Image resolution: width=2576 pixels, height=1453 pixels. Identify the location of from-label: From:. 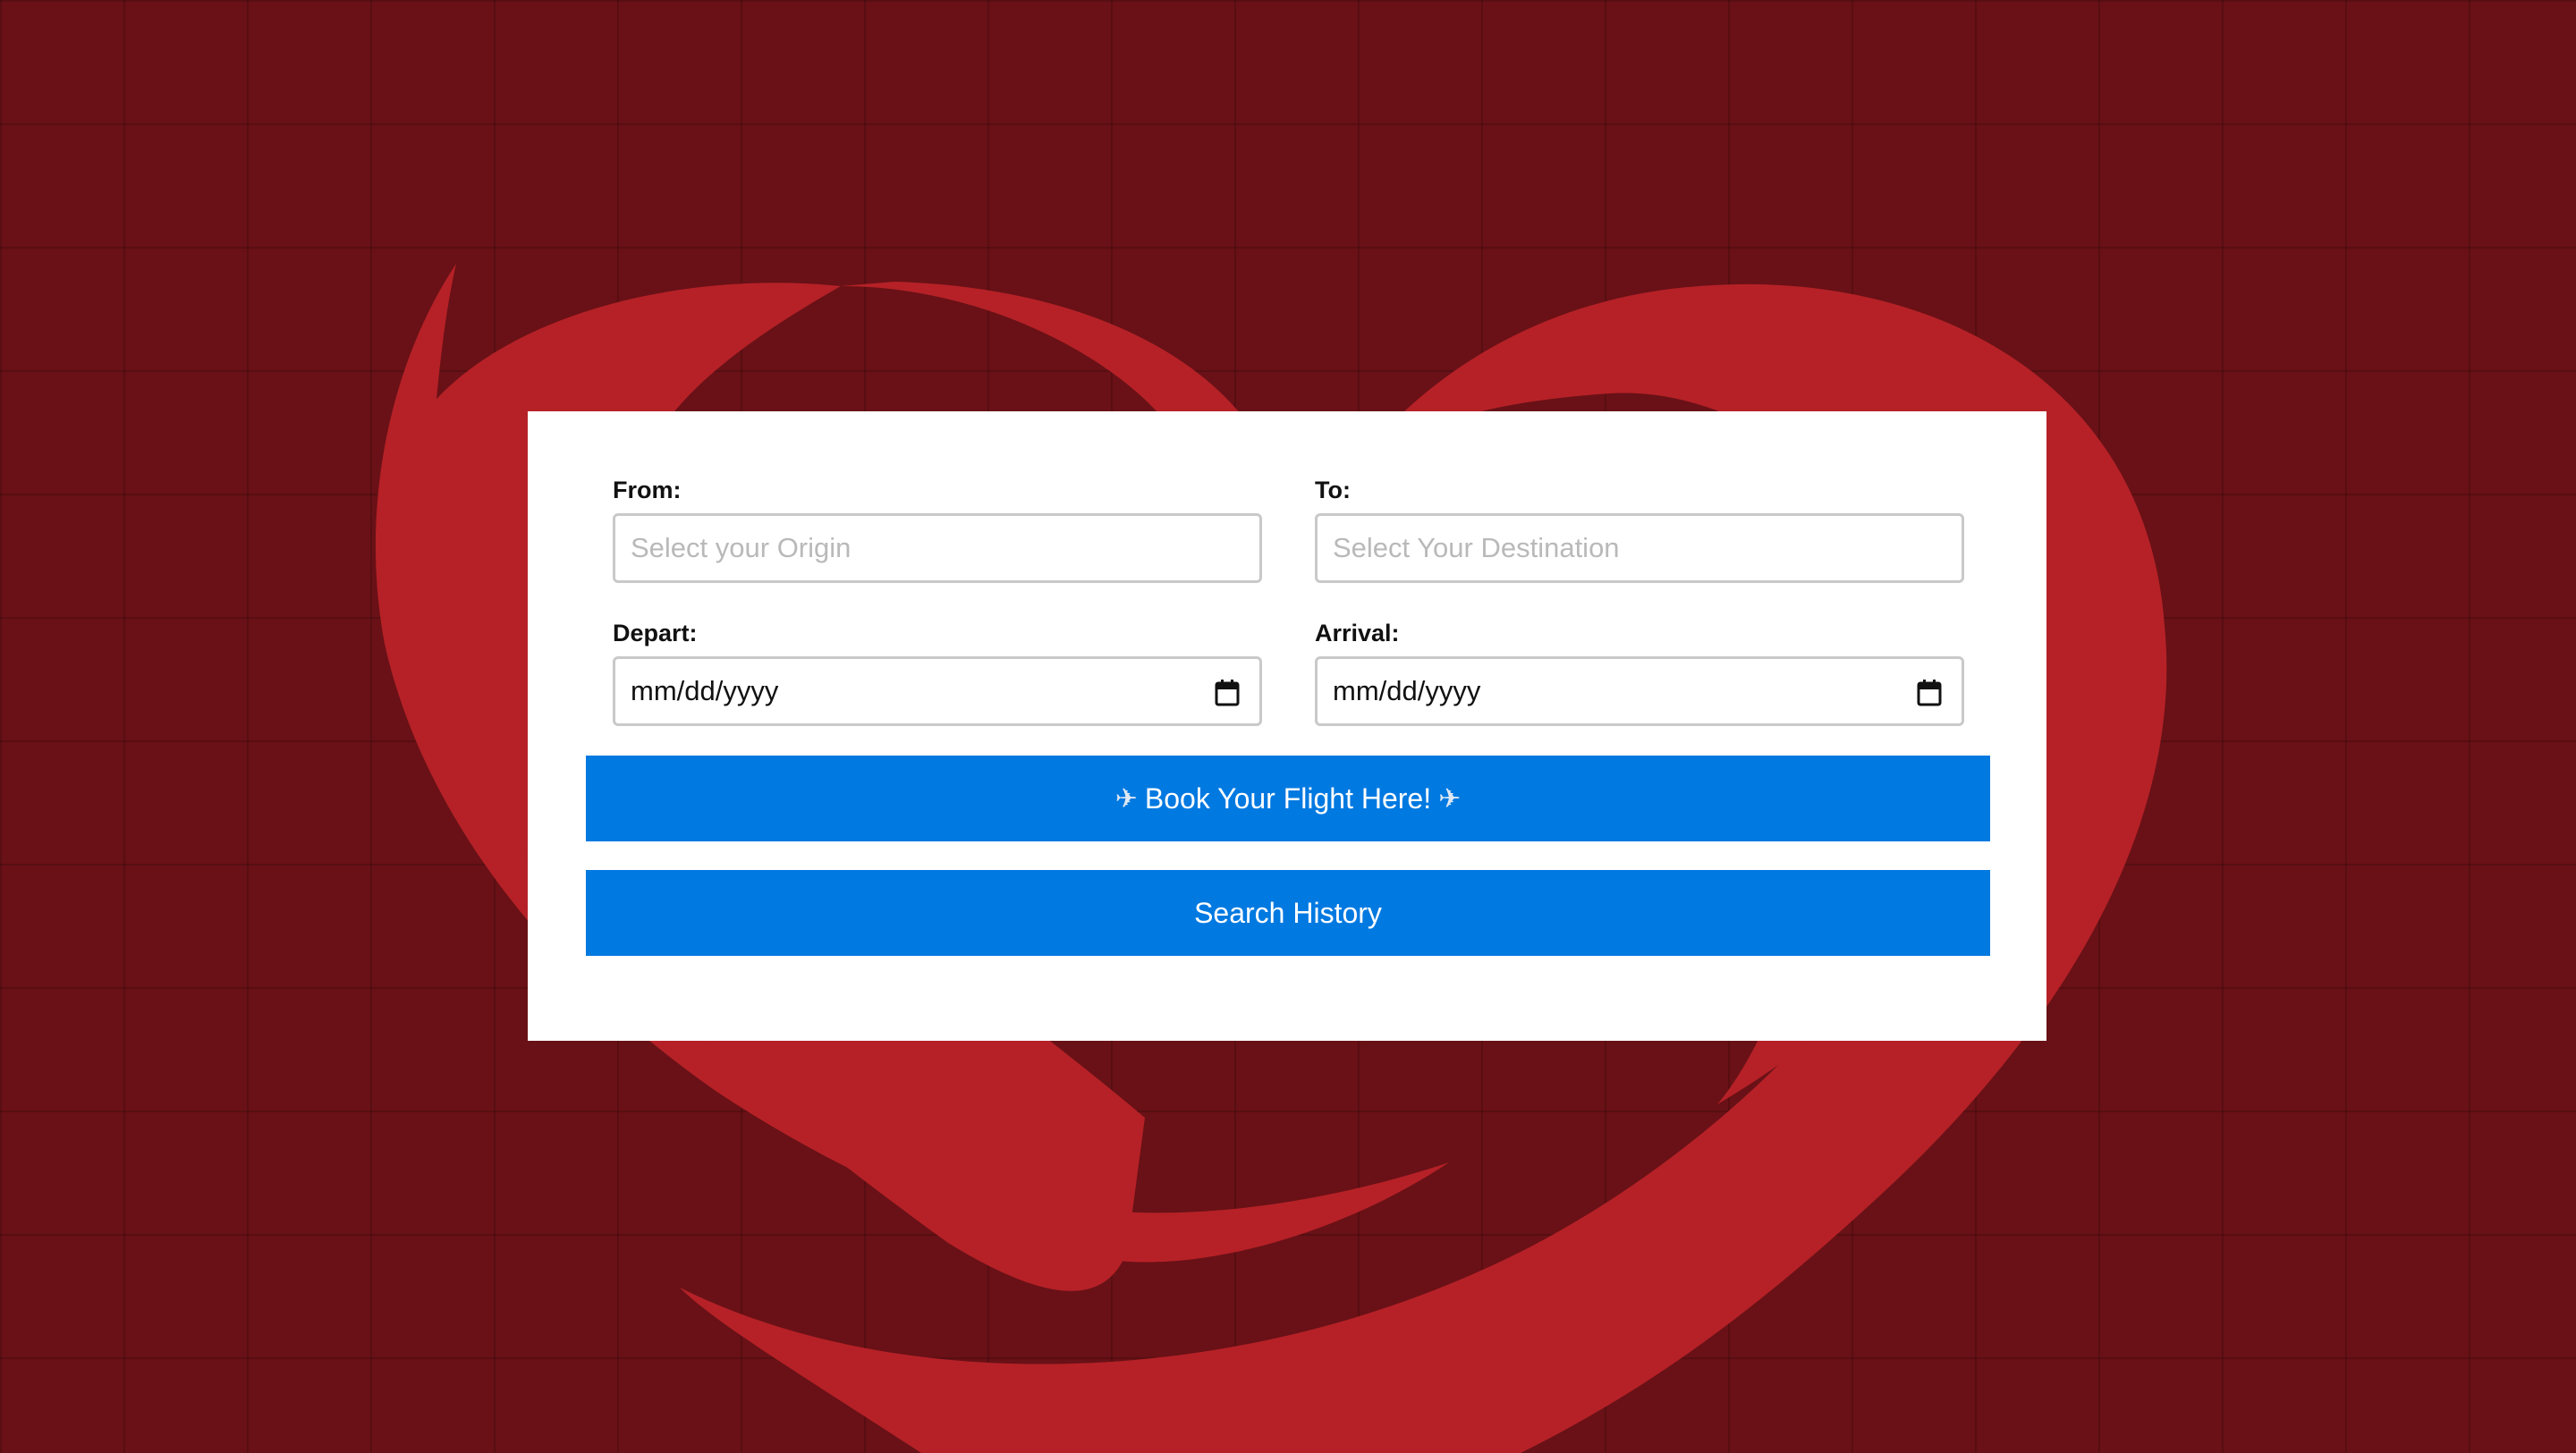
(647, 490).